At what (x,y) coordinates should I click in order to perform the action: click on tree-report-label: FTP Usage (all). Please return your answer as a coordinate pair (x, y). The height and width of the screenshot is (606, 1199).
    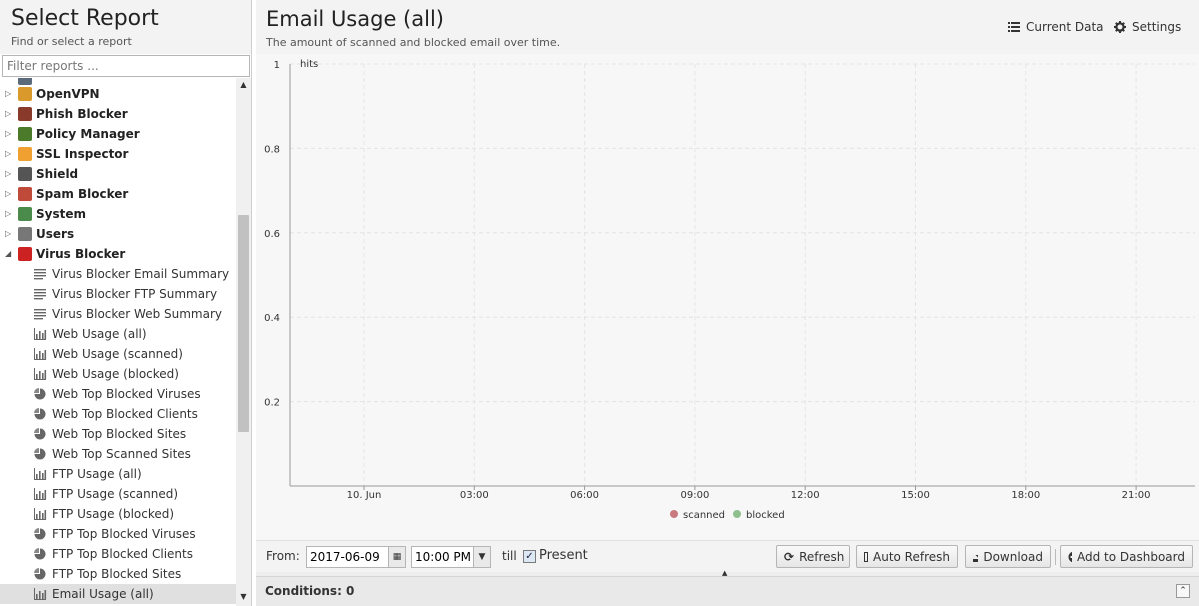
    Looking at the image, I should click on (97, 474).